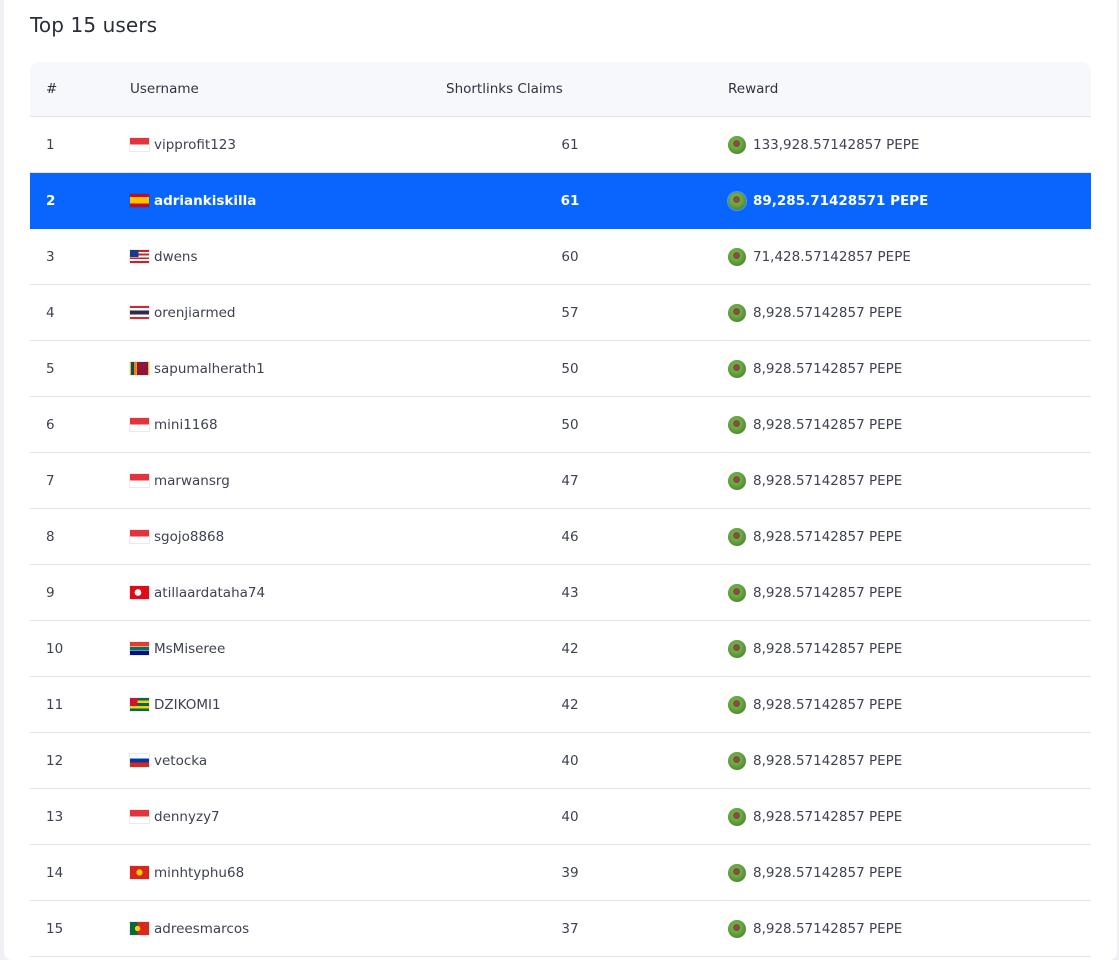 This screenshot has height=960, width=1119. I want to click on reward-value: 71,428.57142857 PEPE, so click(832, 256).